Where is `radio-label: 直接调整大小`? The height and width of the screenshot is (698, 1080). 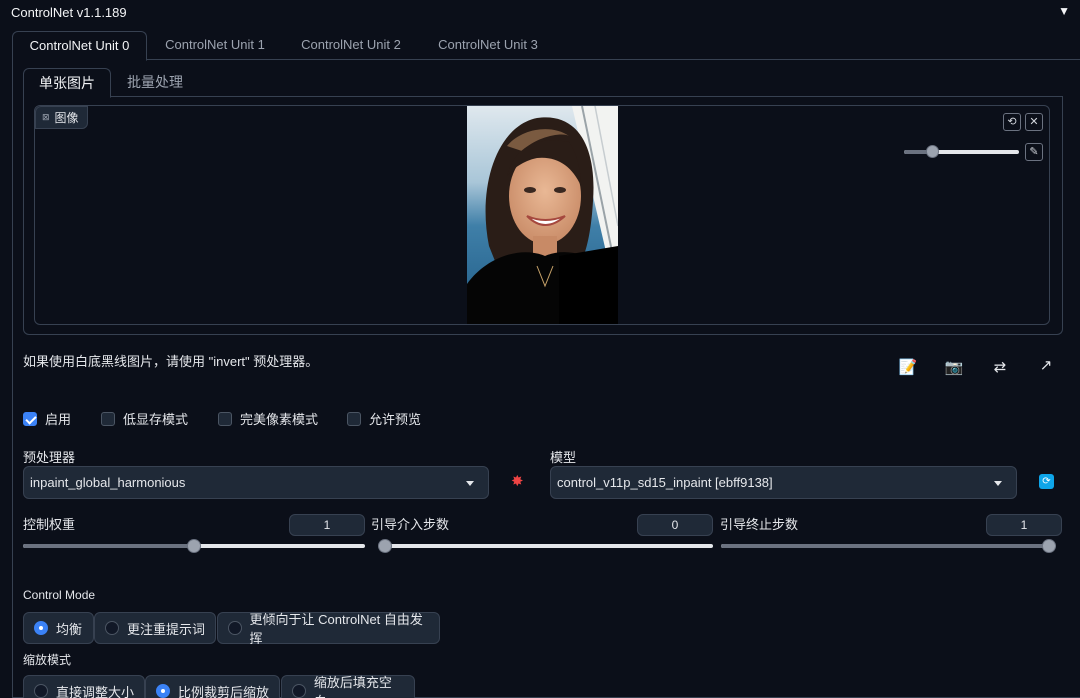
radio-label: 直接调整大小 is located at coordinates (95, 691).